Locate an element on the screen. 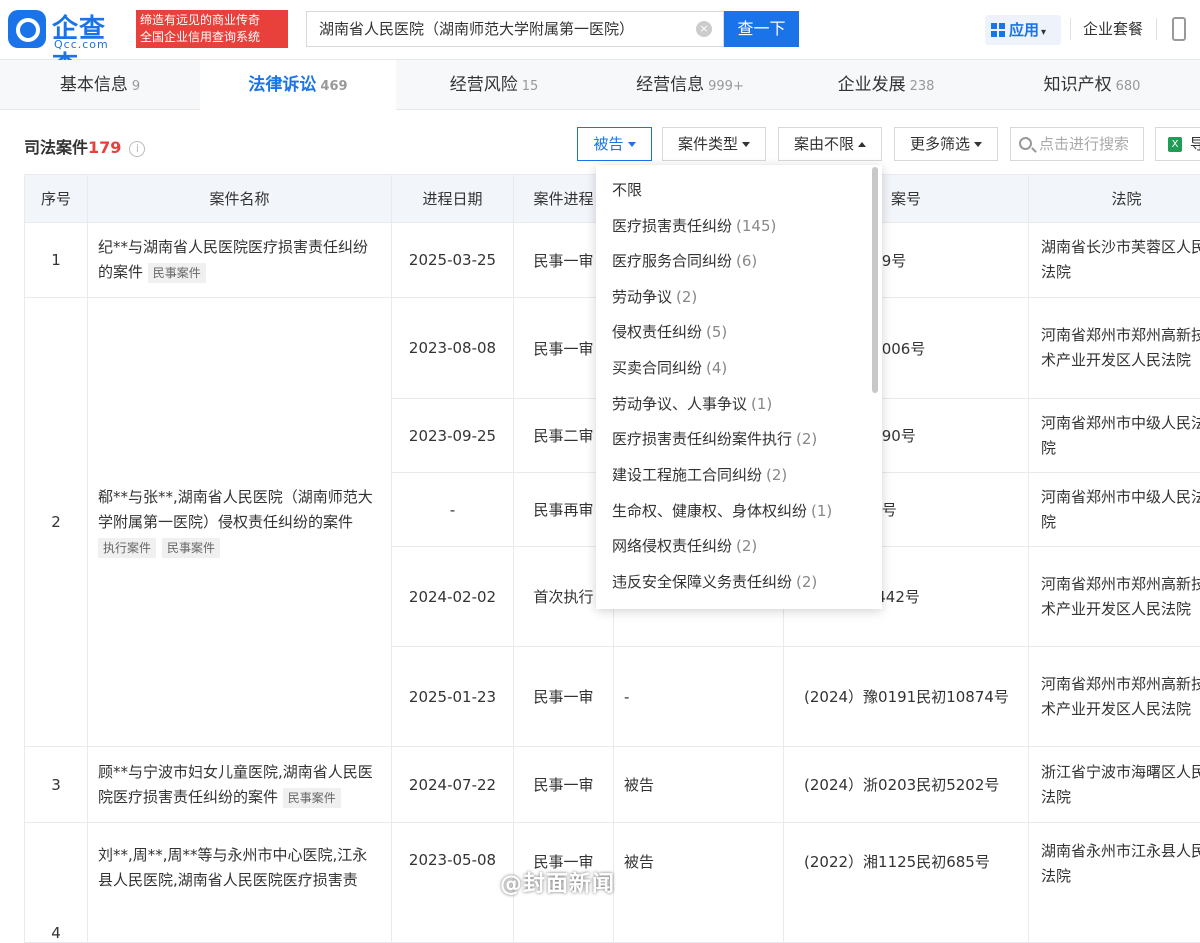 This screenshot has height=943, width=1200. stage-date: - is located at coordinates (453, 510).